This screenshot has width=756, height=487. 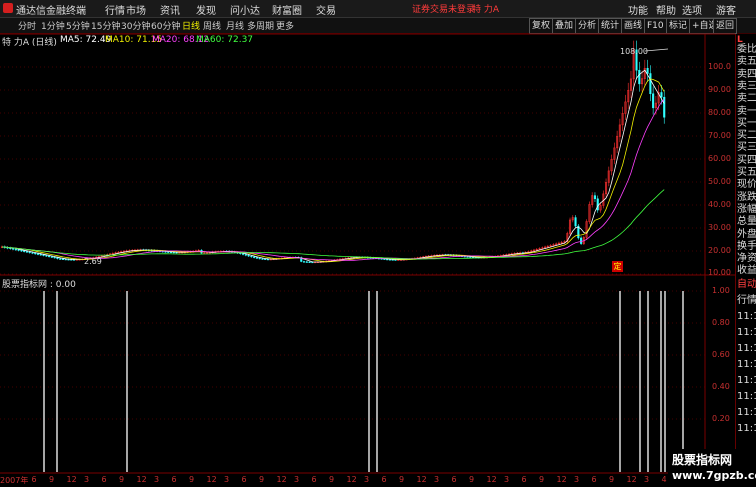 What do you see at coordinates (721, 418) in the screenshot?
I see `indicator-tick: 0.20` at bounding box center [721, 418].